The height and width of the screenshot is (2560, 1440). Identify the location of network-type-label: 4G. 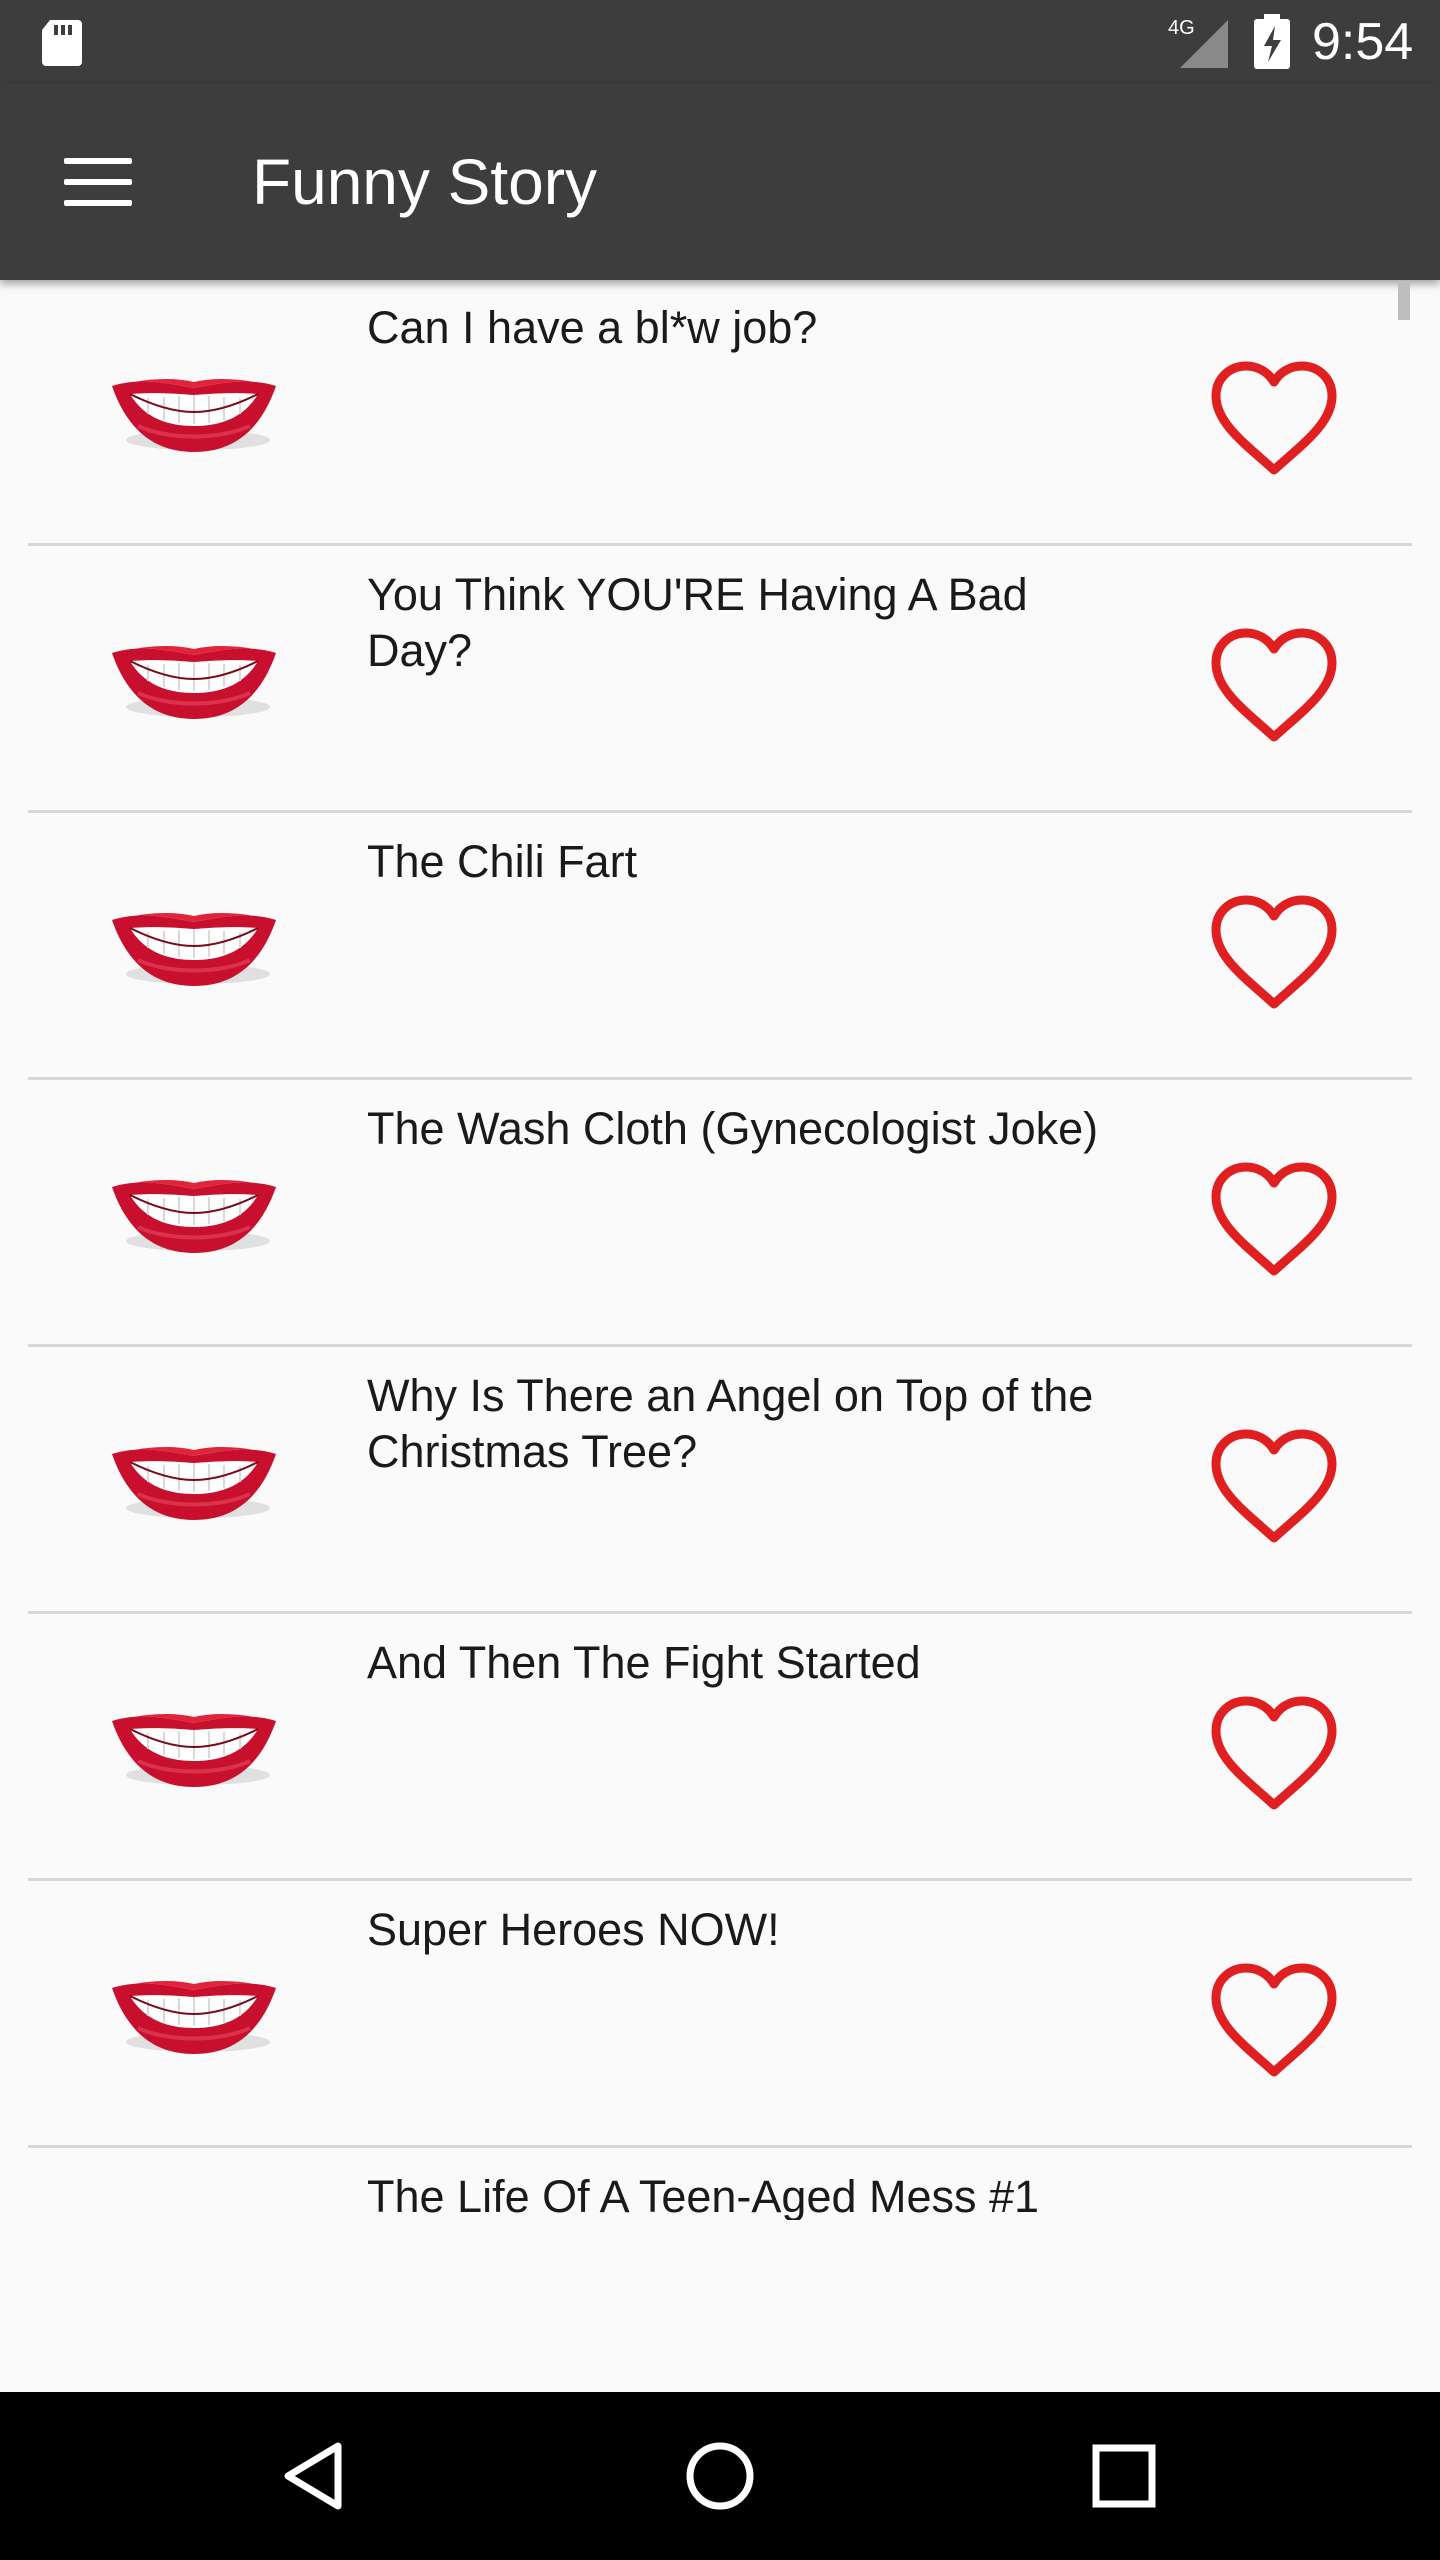
(1181, 28).